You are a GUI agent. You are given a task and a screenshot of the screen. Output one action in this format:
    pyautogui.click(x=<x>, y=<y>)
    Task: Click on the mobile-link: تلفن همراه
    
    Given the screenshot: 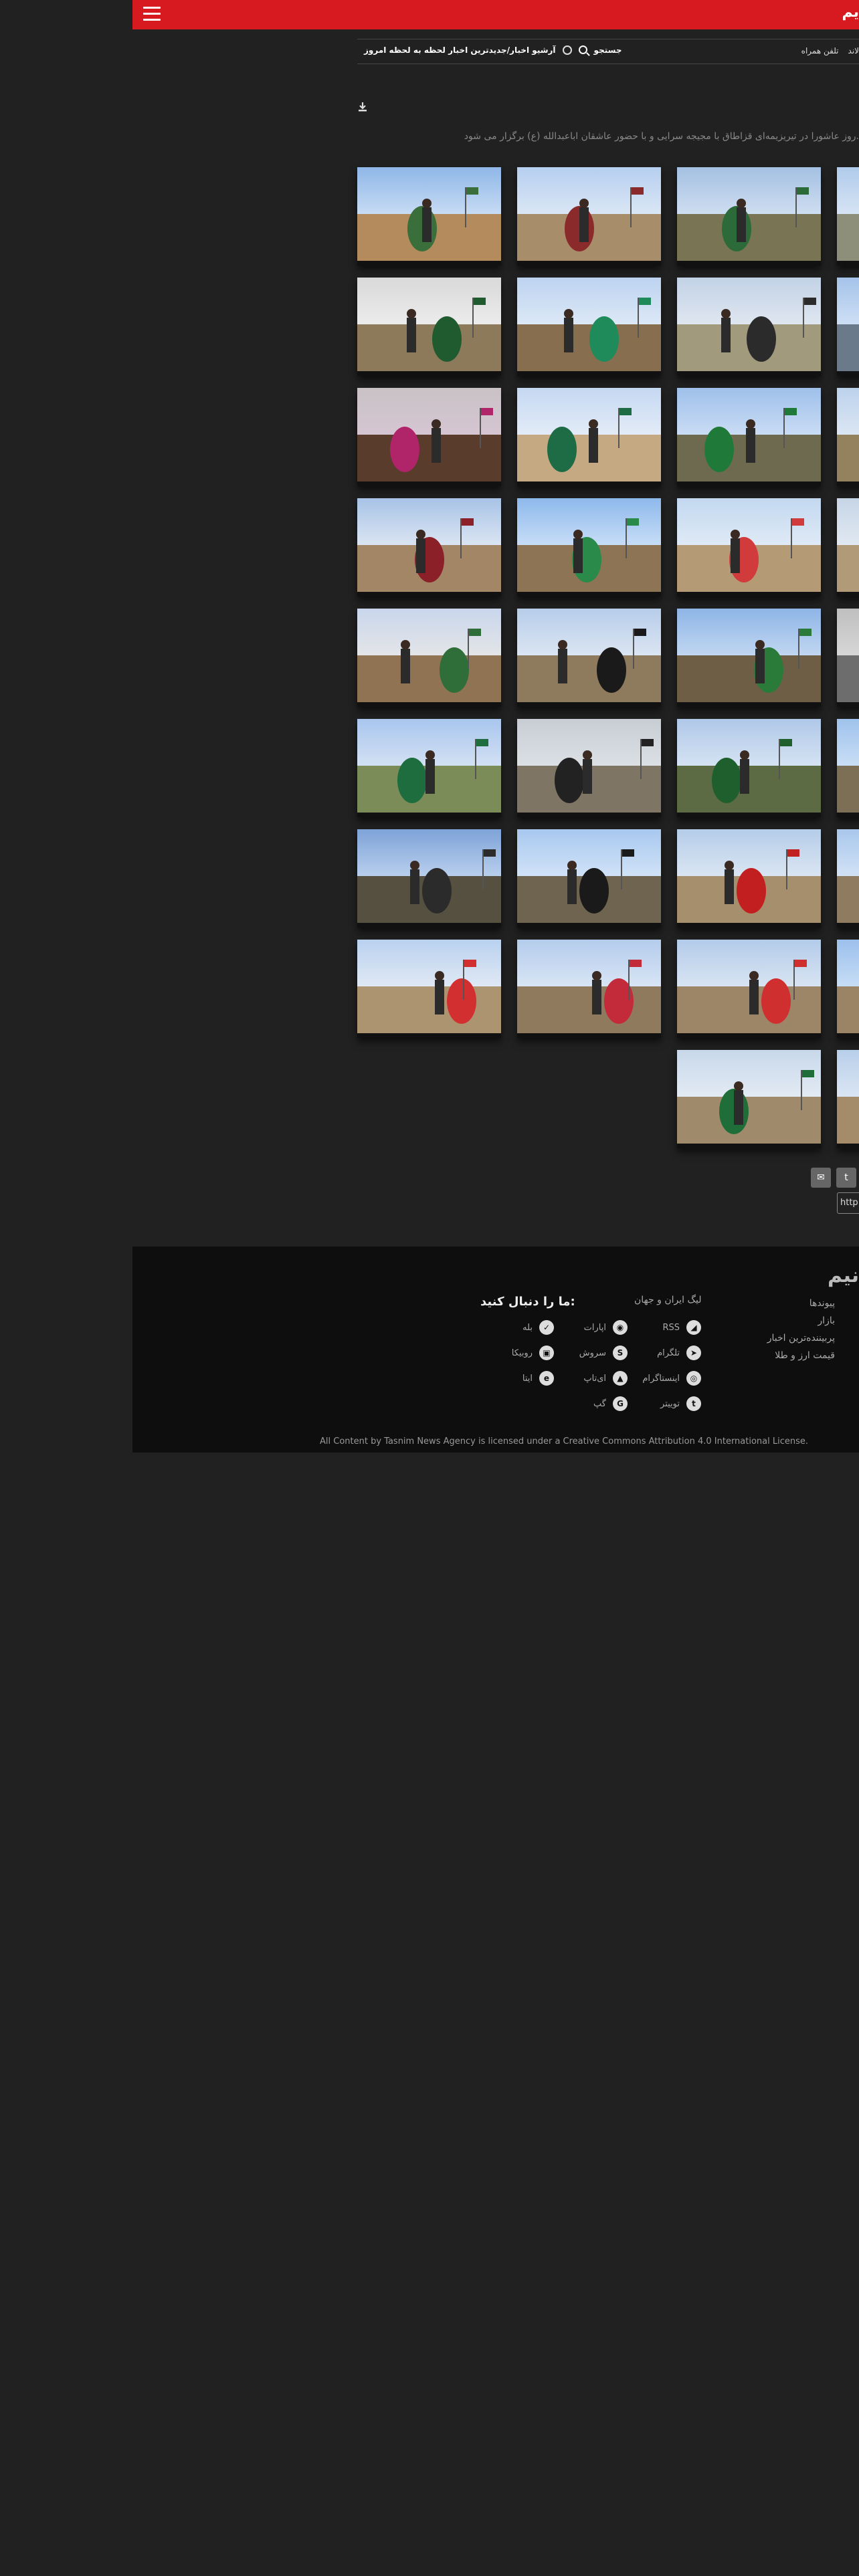 What is the action you would take?
    pyautogui.click(x=820, y=51)
    